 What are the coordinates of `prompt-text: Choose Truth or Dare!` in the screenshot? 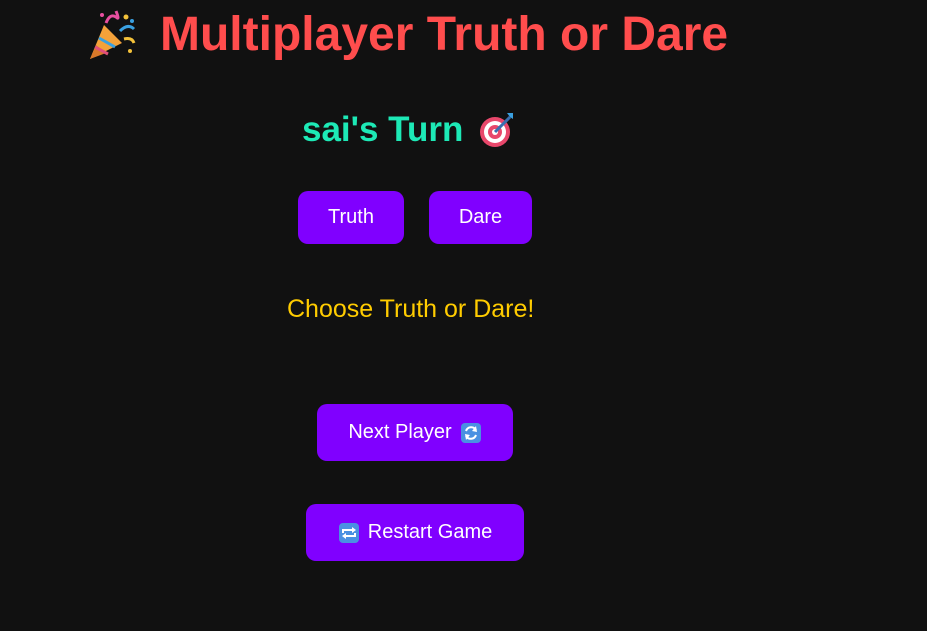 It's located at (411, 309).